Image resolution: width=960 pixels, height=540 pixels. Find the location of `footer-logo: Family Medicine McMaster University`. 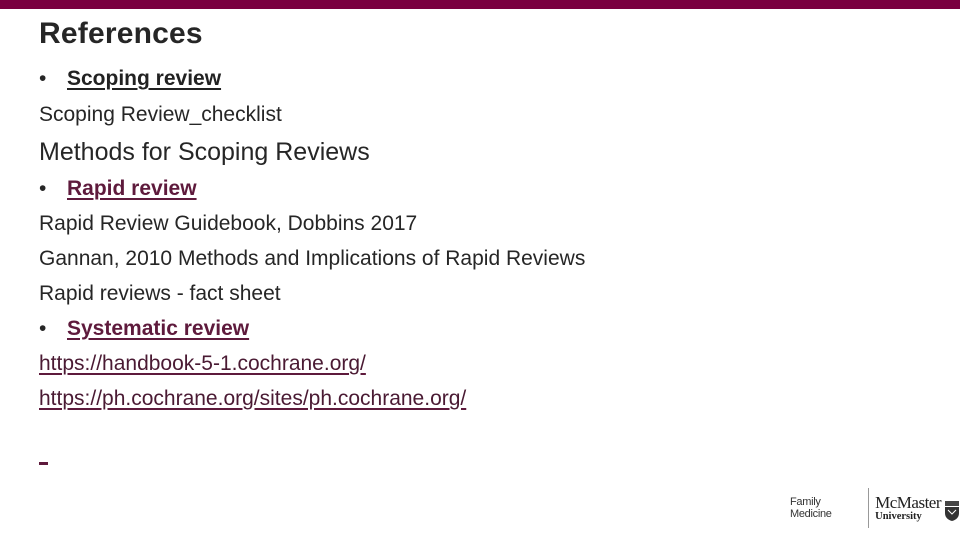

footer-logo: Family Medicine McMaster University is located at coordinates (875, 508).